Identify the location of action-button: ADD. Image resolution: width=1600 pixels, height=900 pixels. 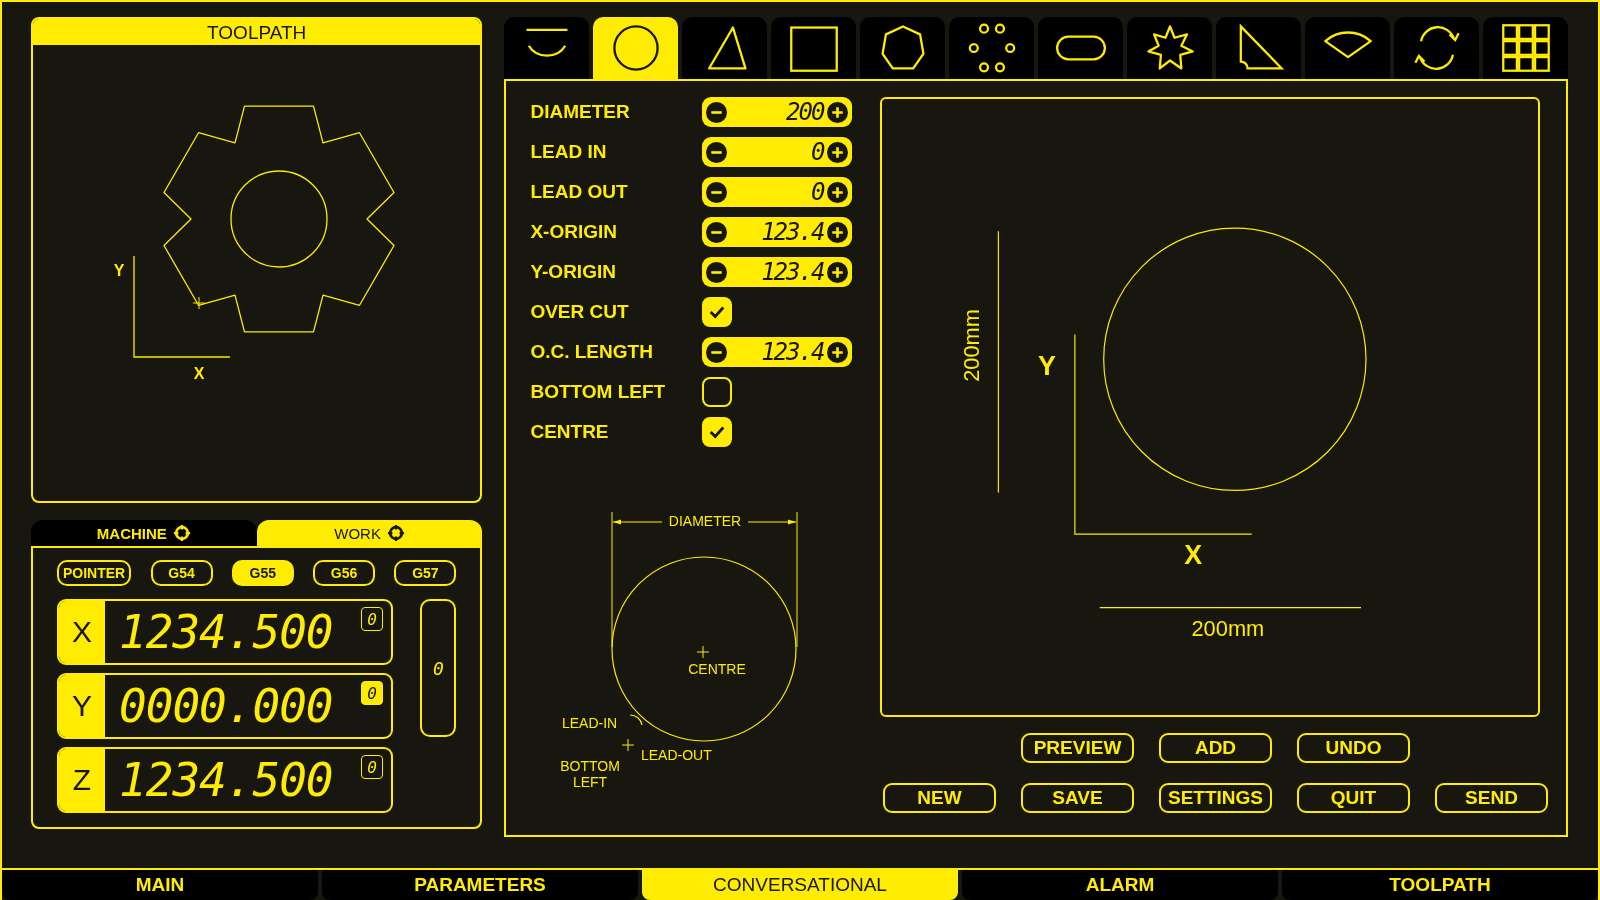
(1215, 748).